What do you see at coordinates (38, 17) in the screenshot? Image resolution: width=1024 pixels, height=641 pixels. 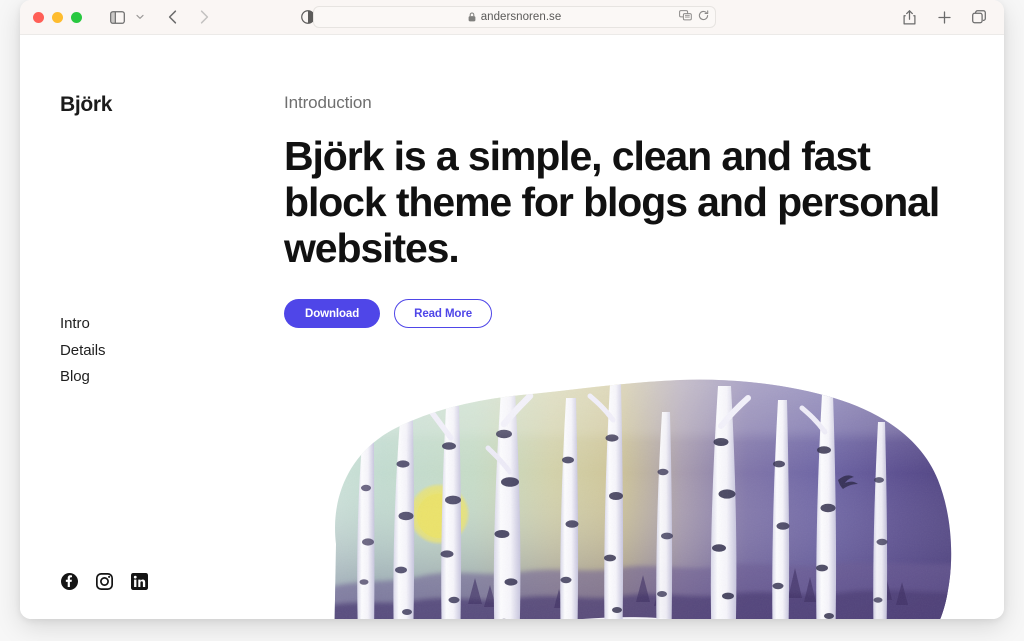 I see `close-window-button` at bounding box center [38, 17].